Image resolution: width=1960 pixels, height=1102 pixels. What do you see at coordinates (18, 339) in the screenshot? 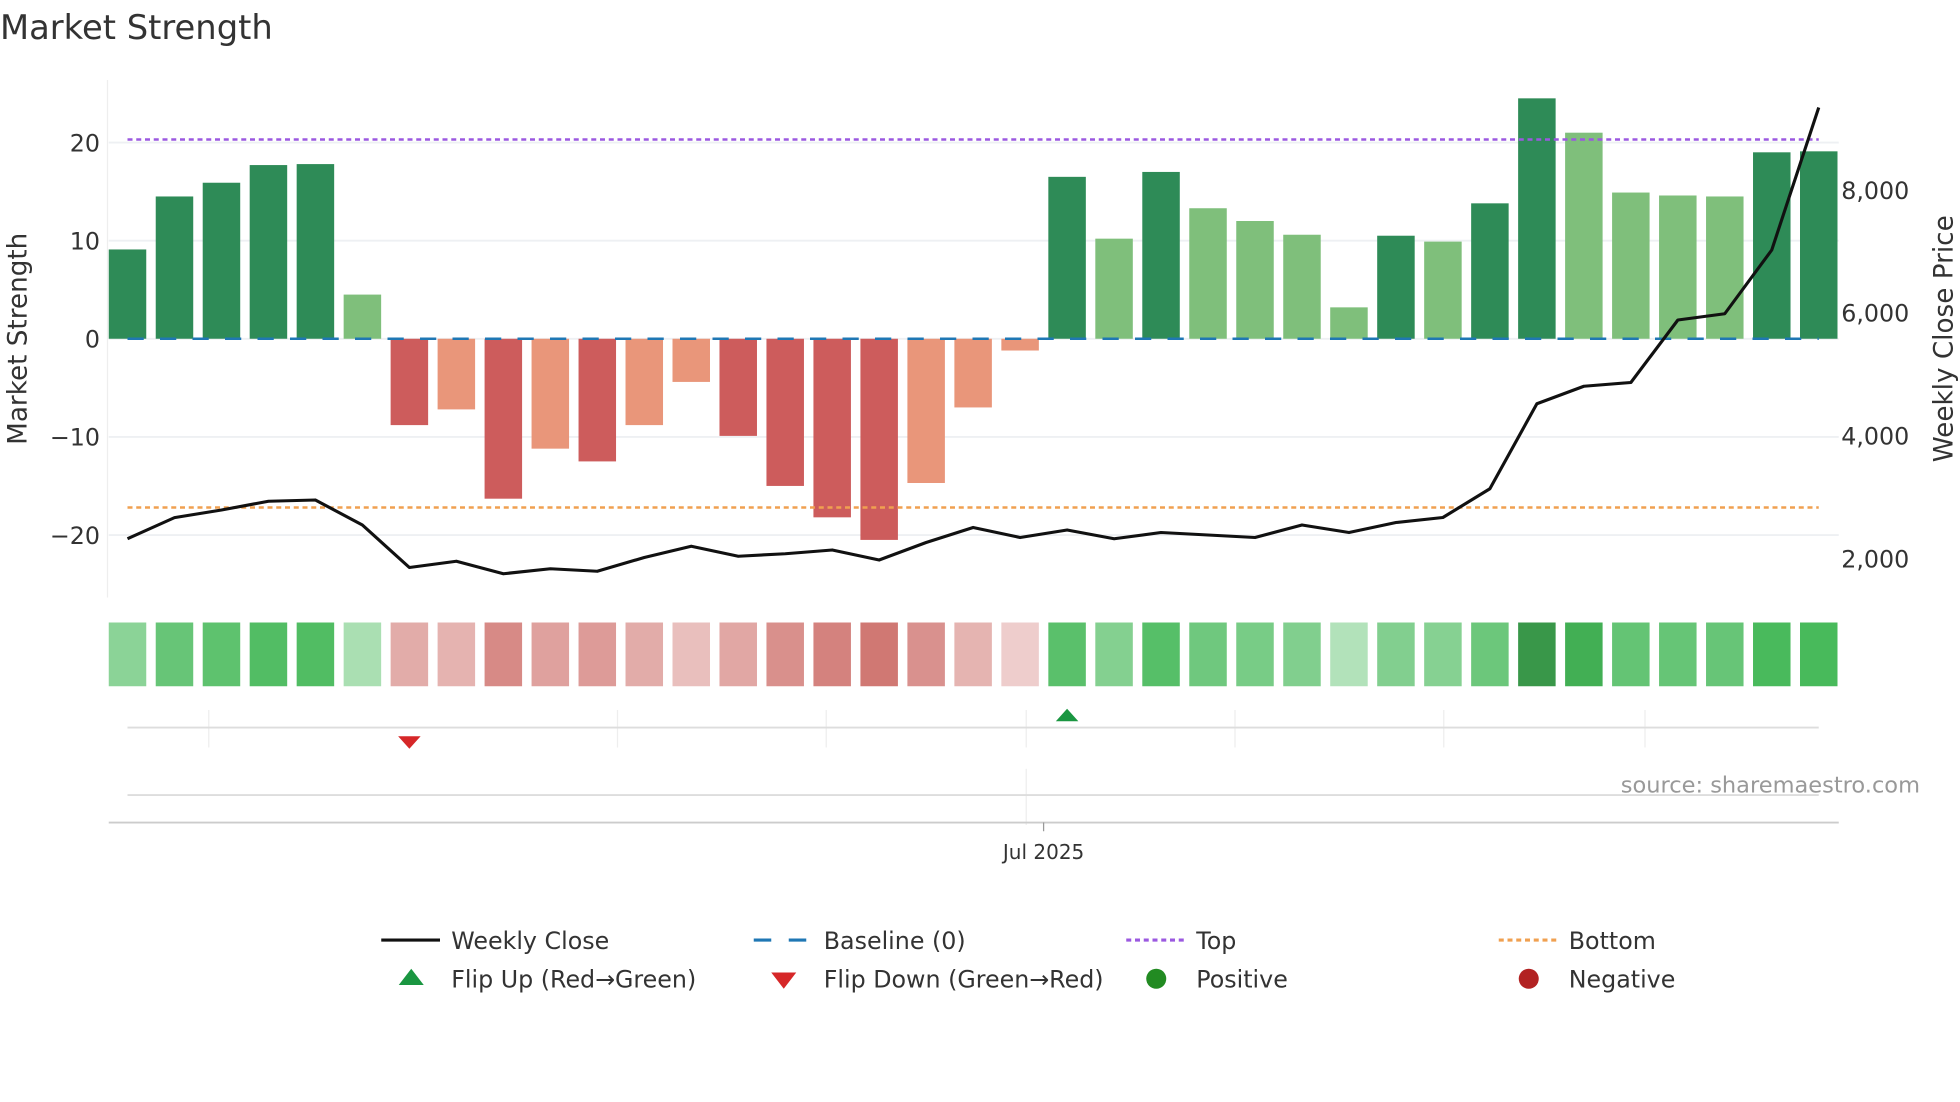
I see `y-axis-label: Market Strength` at bounding box center [18, 339].